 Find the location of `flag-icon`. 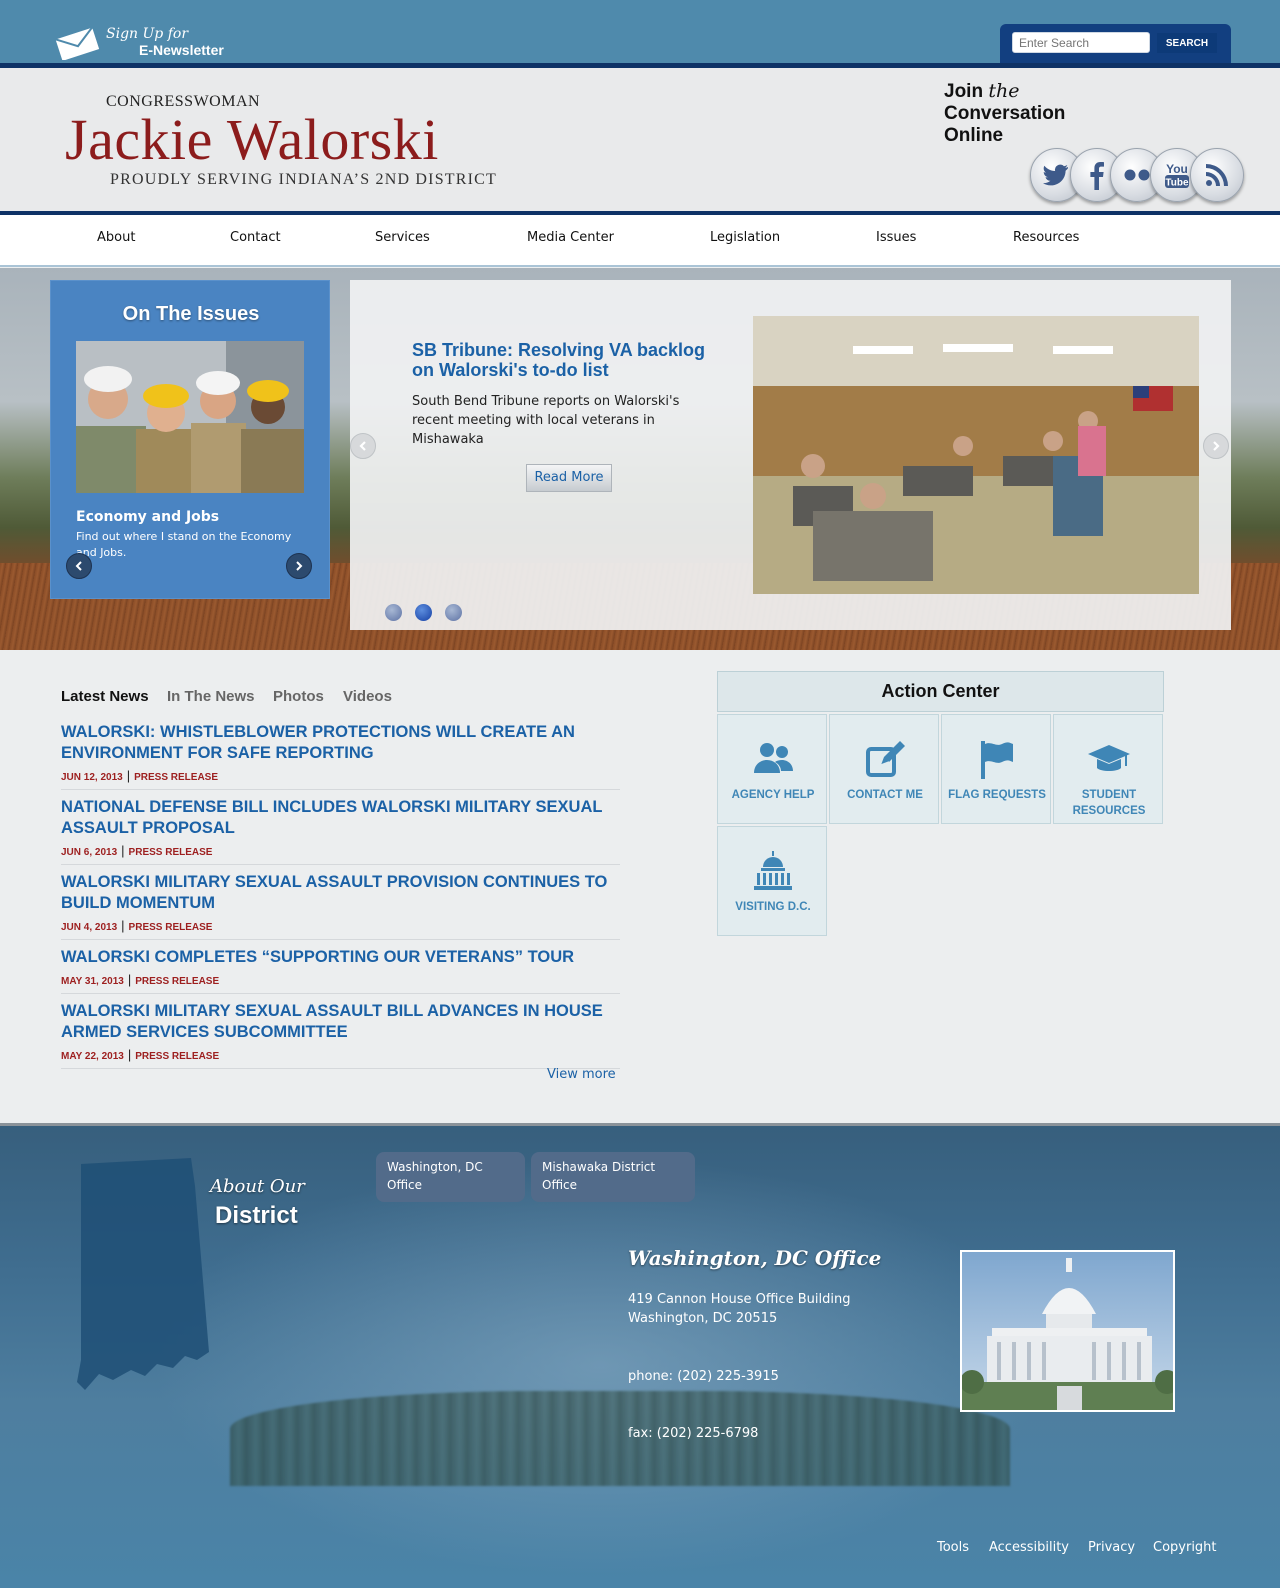

flag-icon is located at coordinates (997, 760).